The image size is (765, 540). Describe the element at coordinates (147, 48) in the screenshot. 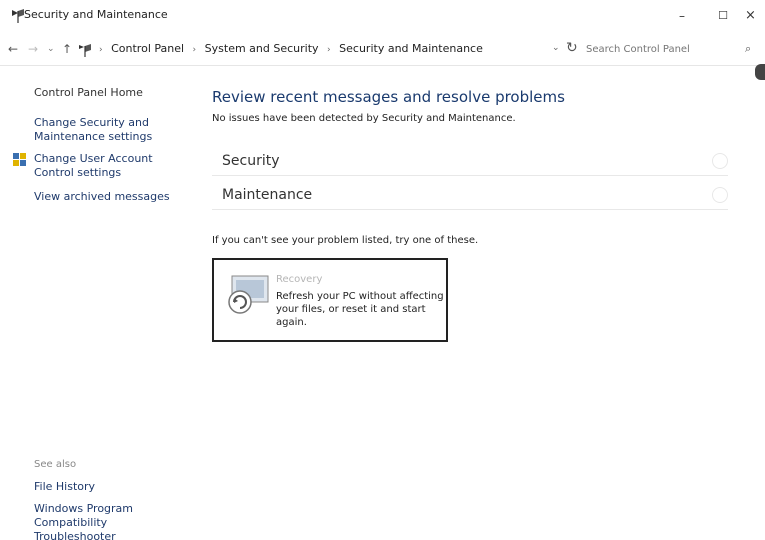

I see `breadcrumb-control-panel: Control Panel` at that location.